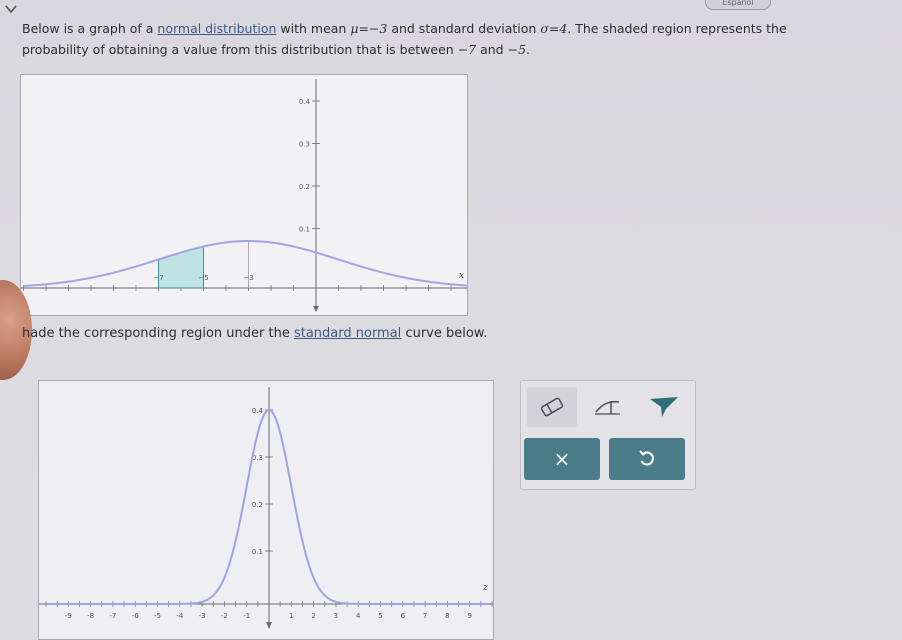 Image resolution: width=902 pixels, height=640 pixels. I want to click on clear-button: ×, so click(562, 459).